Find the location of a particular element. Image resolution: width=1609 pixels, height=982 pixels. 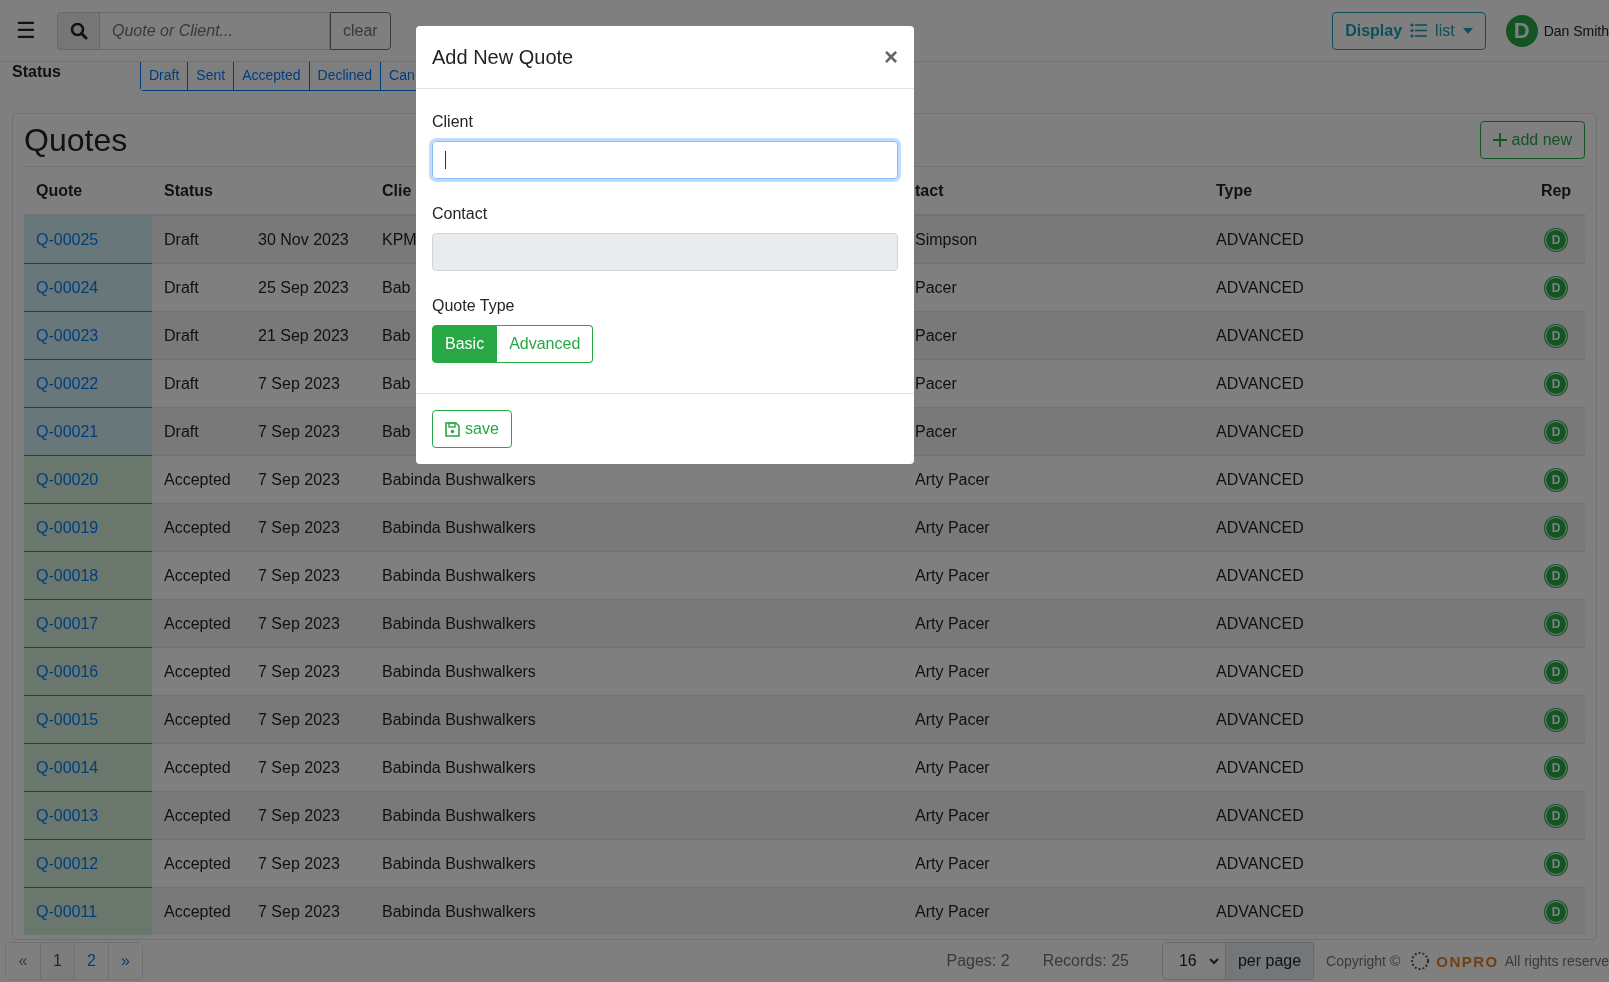

input-field is located at coordinates (665, 160).